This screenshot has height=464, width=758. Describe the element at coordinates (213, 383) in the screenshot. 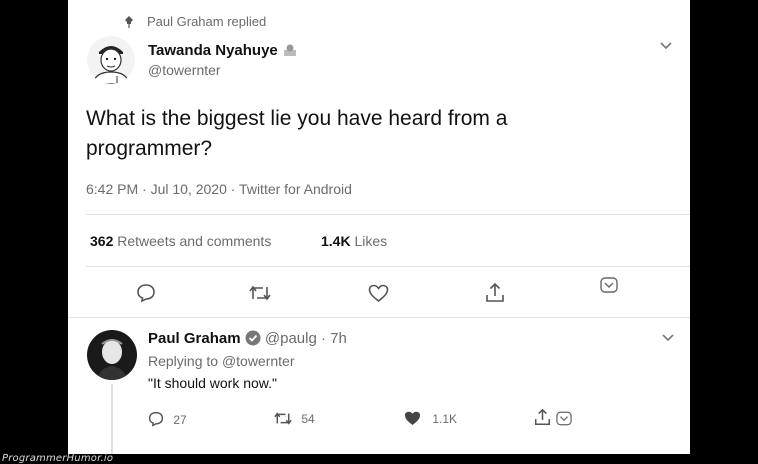

I see `reply-text: "It should work now."` at that location.